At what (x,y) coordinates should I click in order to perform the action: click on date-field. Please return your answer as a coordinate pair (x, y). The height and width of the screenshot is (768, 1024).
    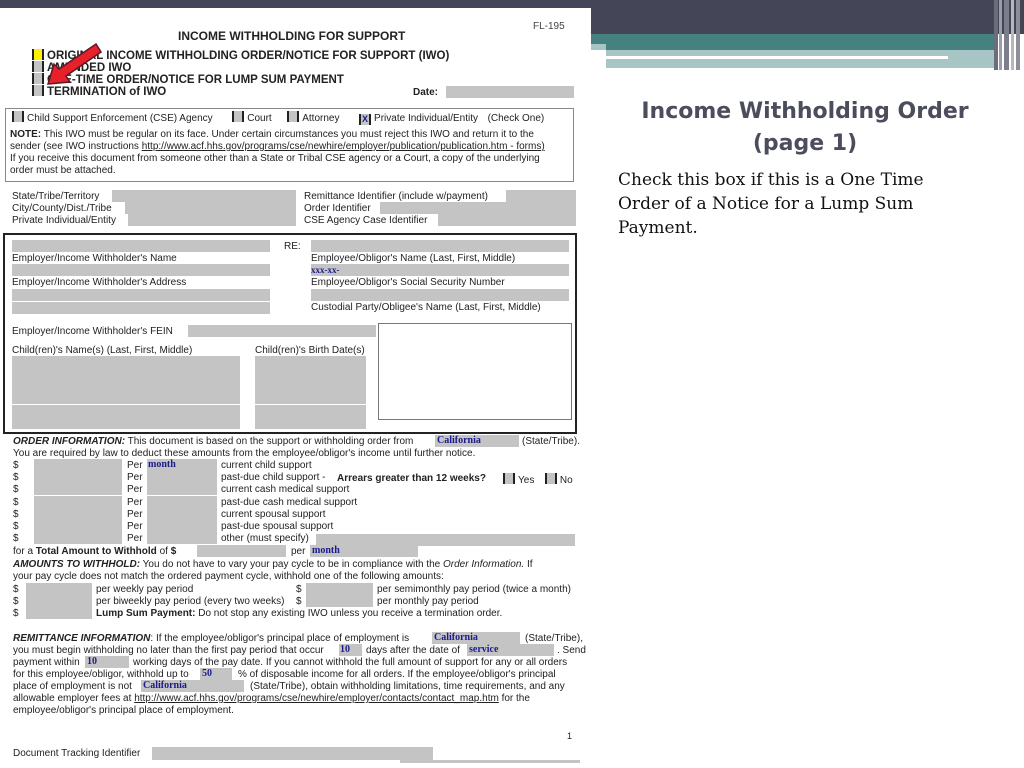
    Looking at the image, I should click on (510, 92).